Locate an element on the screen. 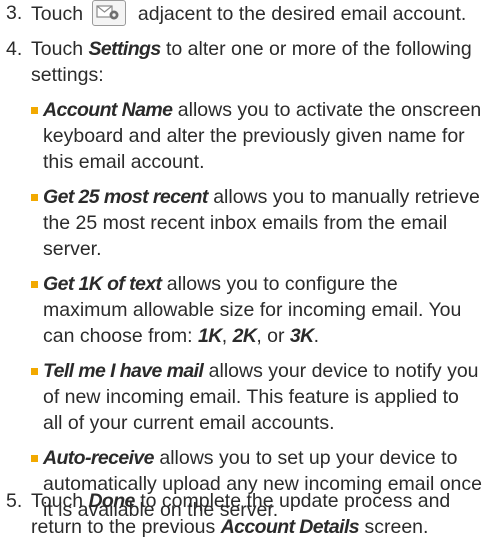 The width and height of the screenshot is (486, 541). account-details-term: Account Details is located at coordinates (290, 527).